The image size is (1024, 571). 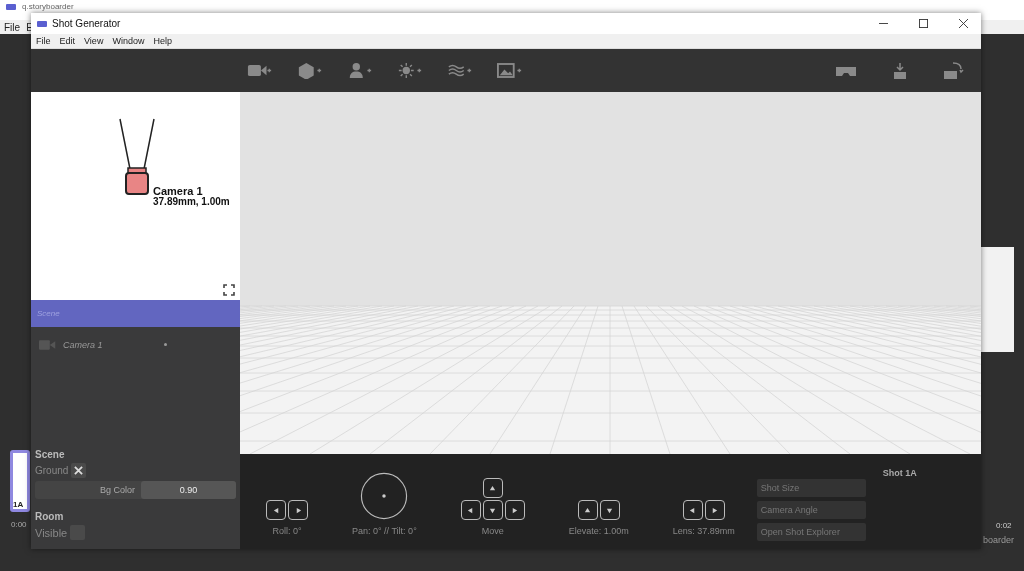 What do you see at coordinates (86, 23) in the screenshot?
I see `window-title: Shot Generator` at bounding box center [86, 23].